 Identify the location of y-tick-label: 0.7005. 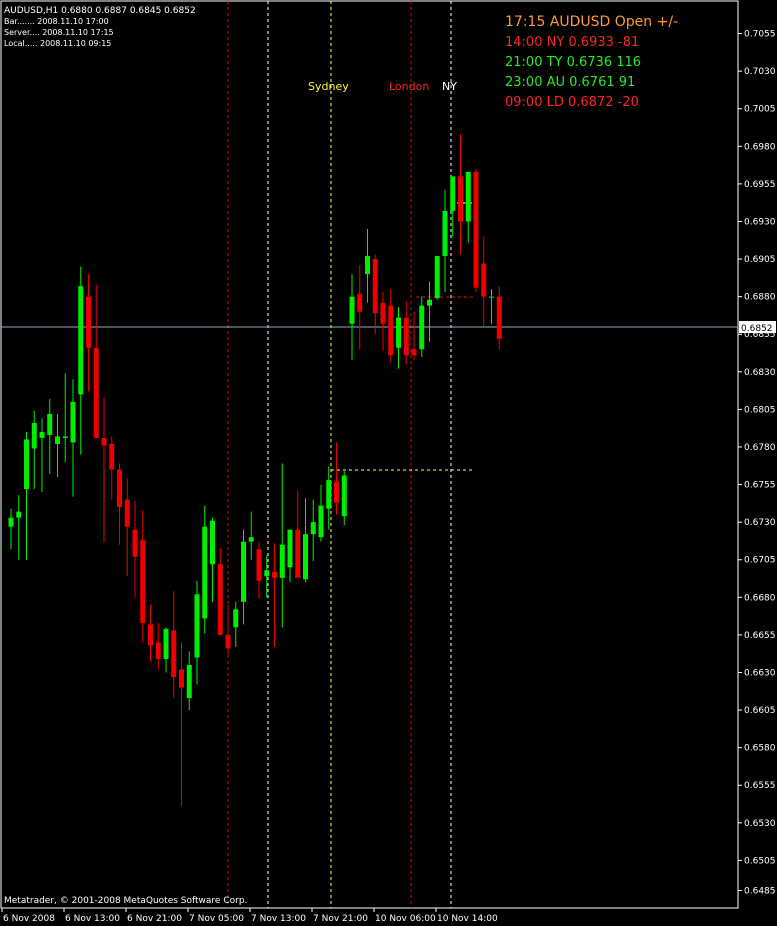
(760, 110).